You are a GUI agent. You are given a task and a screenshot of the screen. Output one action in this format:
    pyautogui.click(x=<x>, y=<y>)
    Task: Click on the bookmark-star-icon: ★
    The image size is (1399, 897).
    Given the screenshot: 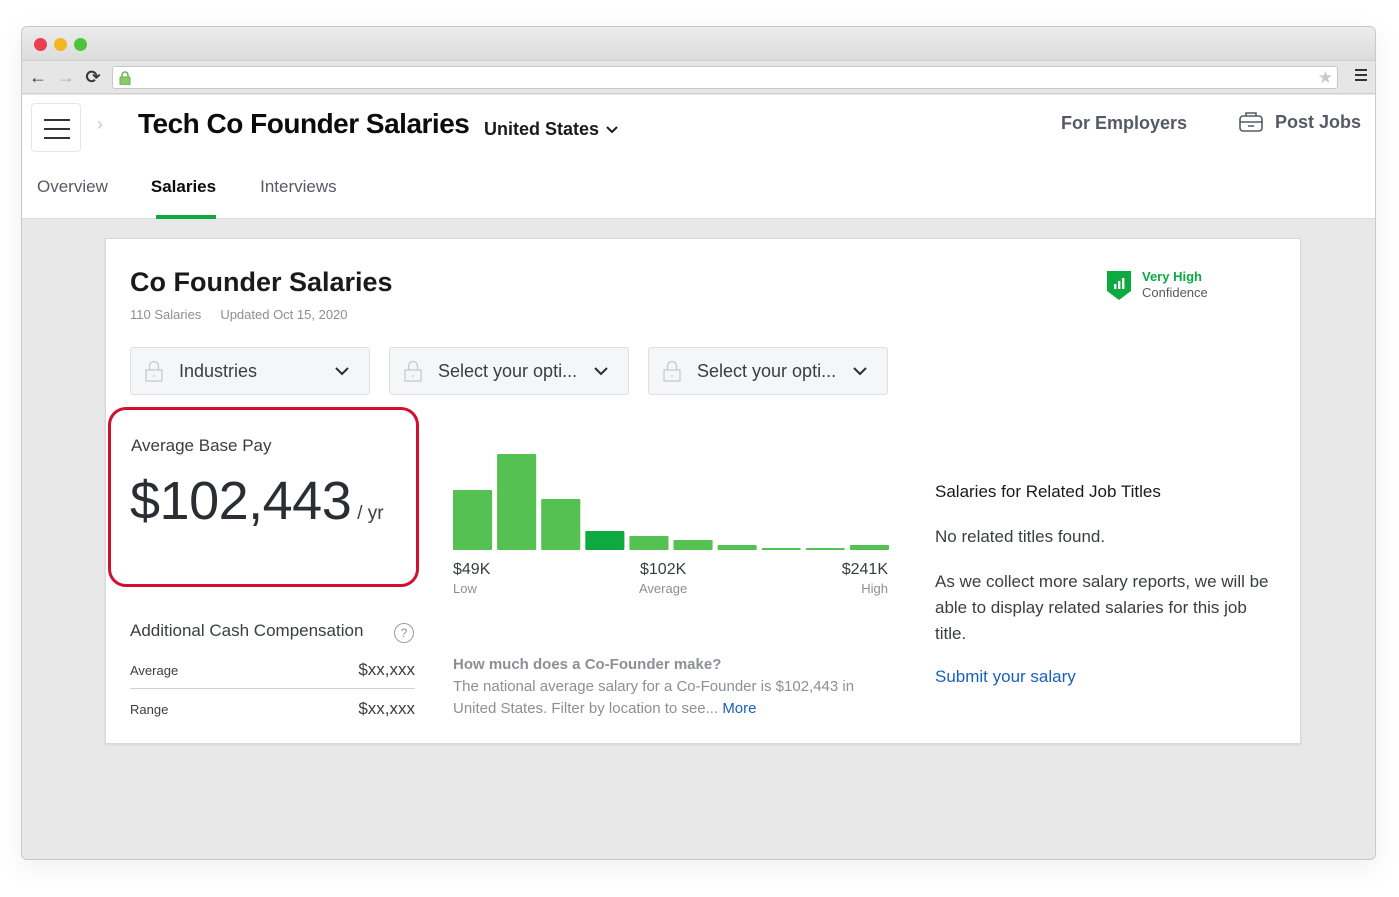 What is the action you would take?
    pyautogui.click(x=1325, y=78)
    